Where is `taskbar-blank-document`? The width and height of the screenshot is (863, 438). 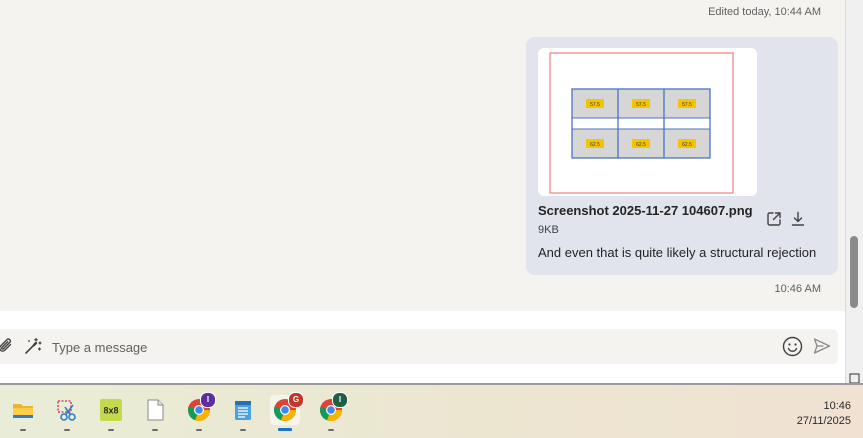
taskbar-blank-document is located at coordinates (155, 413).